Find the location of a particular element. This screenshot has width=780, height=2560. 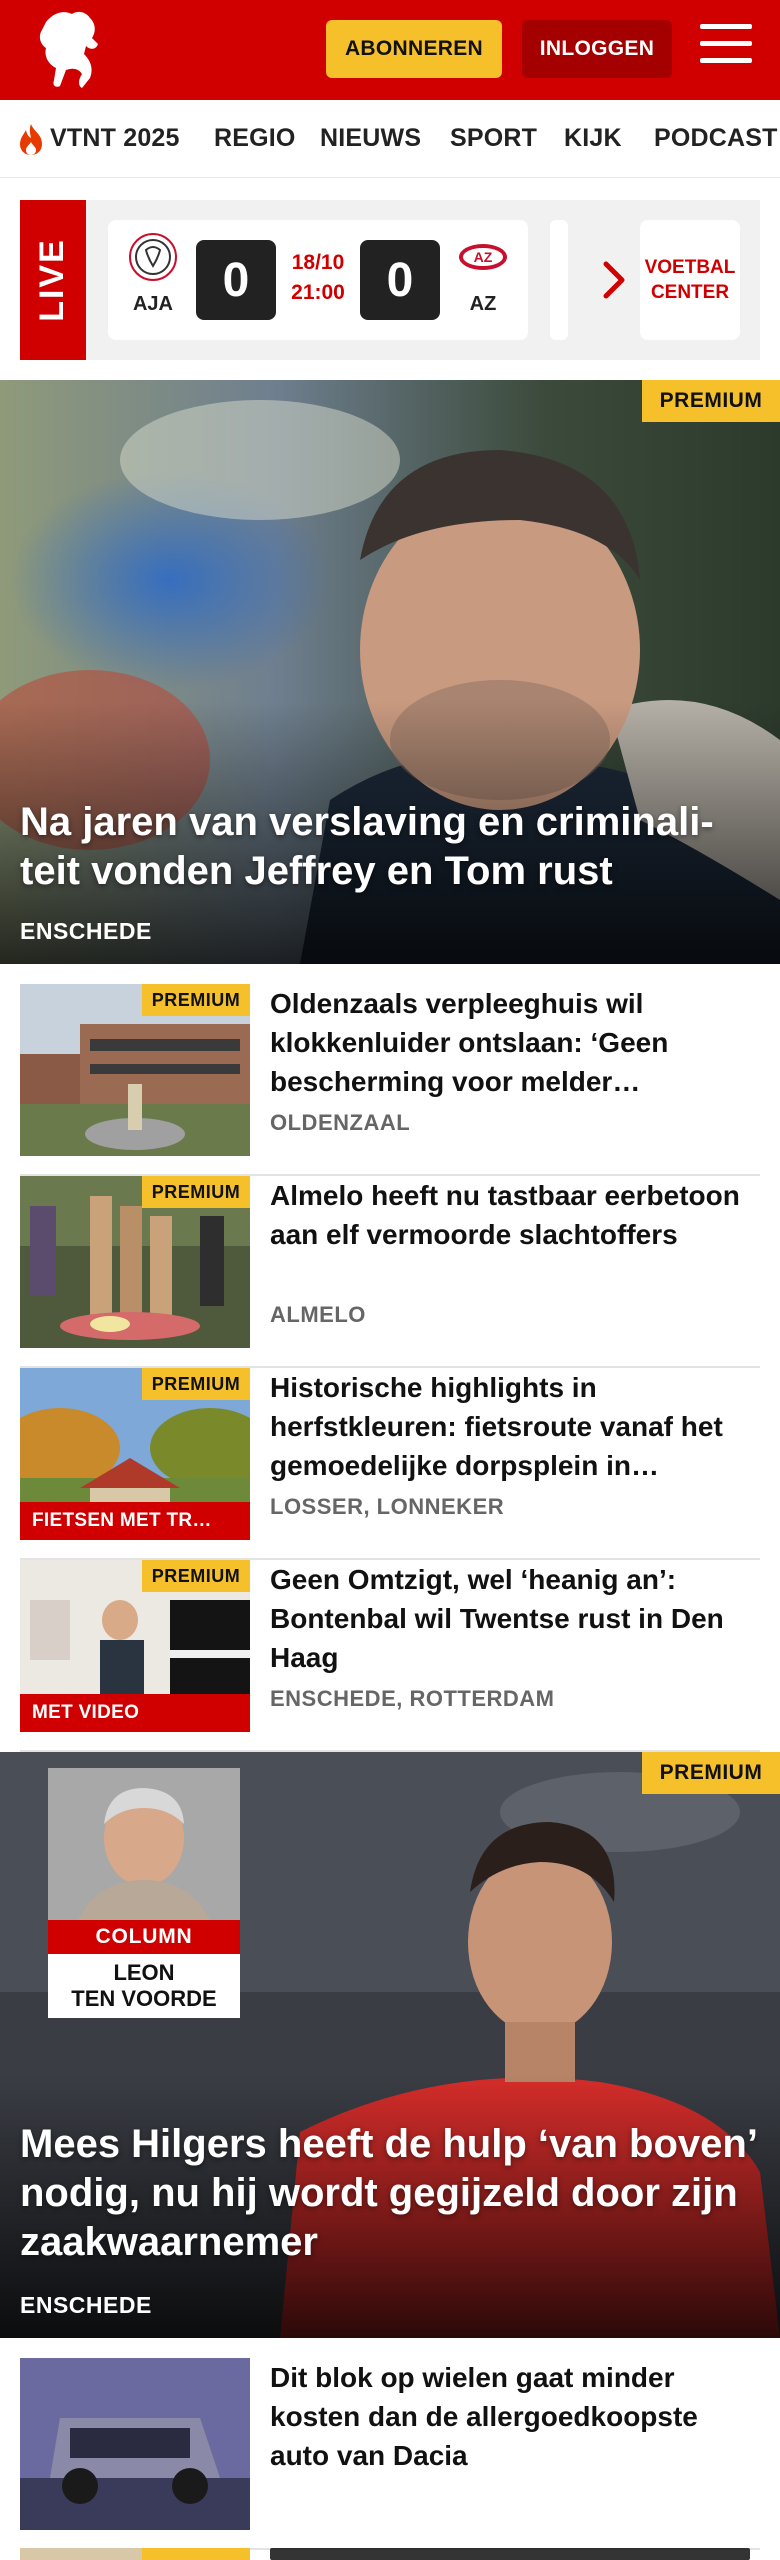

nav-item-regio: REGIO is located at coordinates (255, 138).